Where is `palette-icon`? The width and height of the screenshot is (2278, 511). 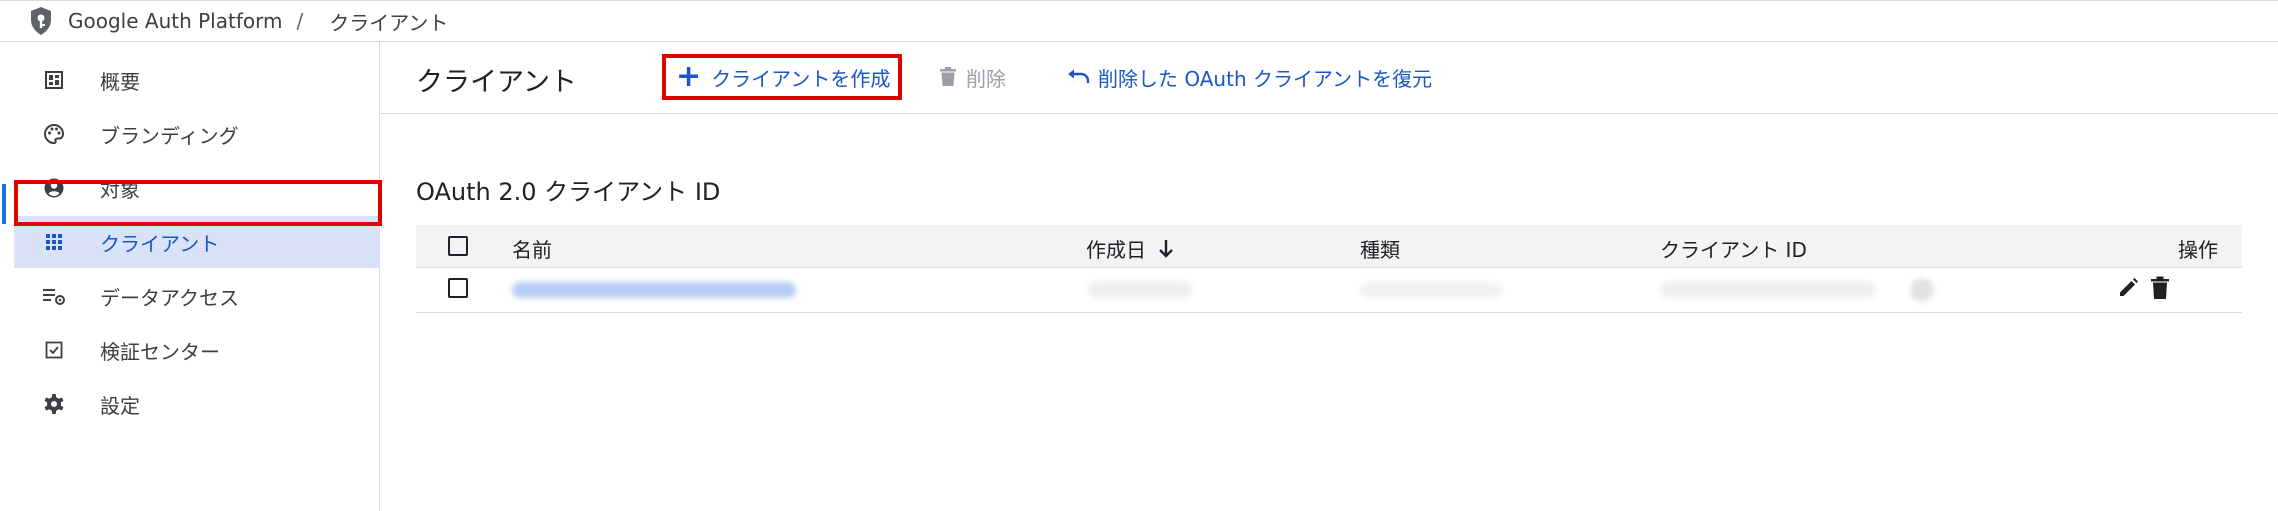 palette-icon is located at coordinates (54, 134).